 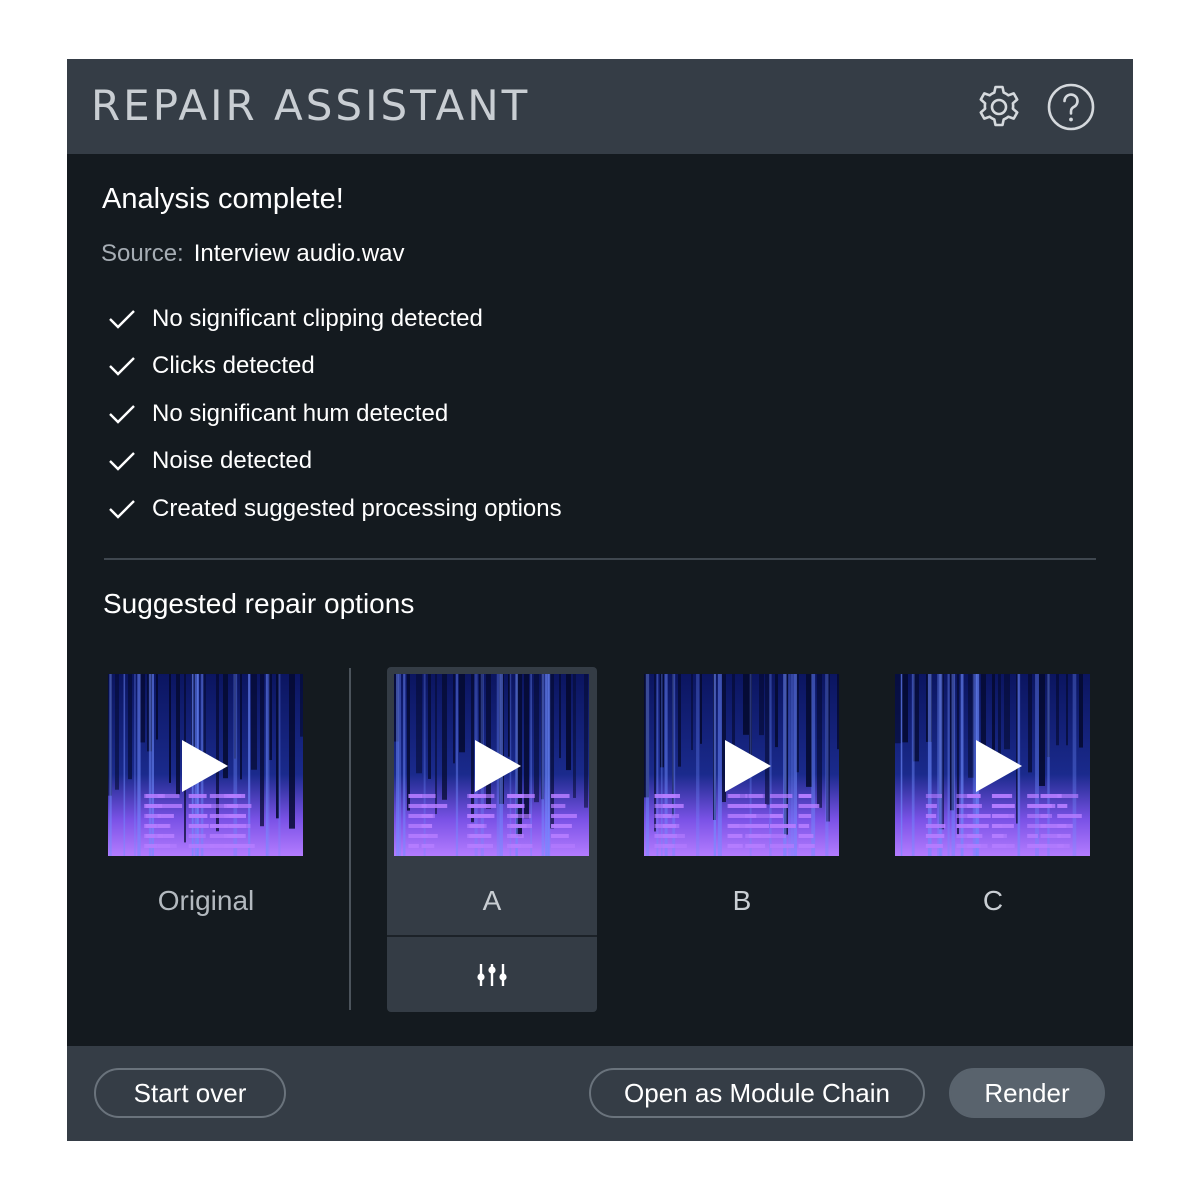 What do you see at coordinates (999, 107) in the screenshot?
I see `gear-icon` at bounding box center [999, 107].